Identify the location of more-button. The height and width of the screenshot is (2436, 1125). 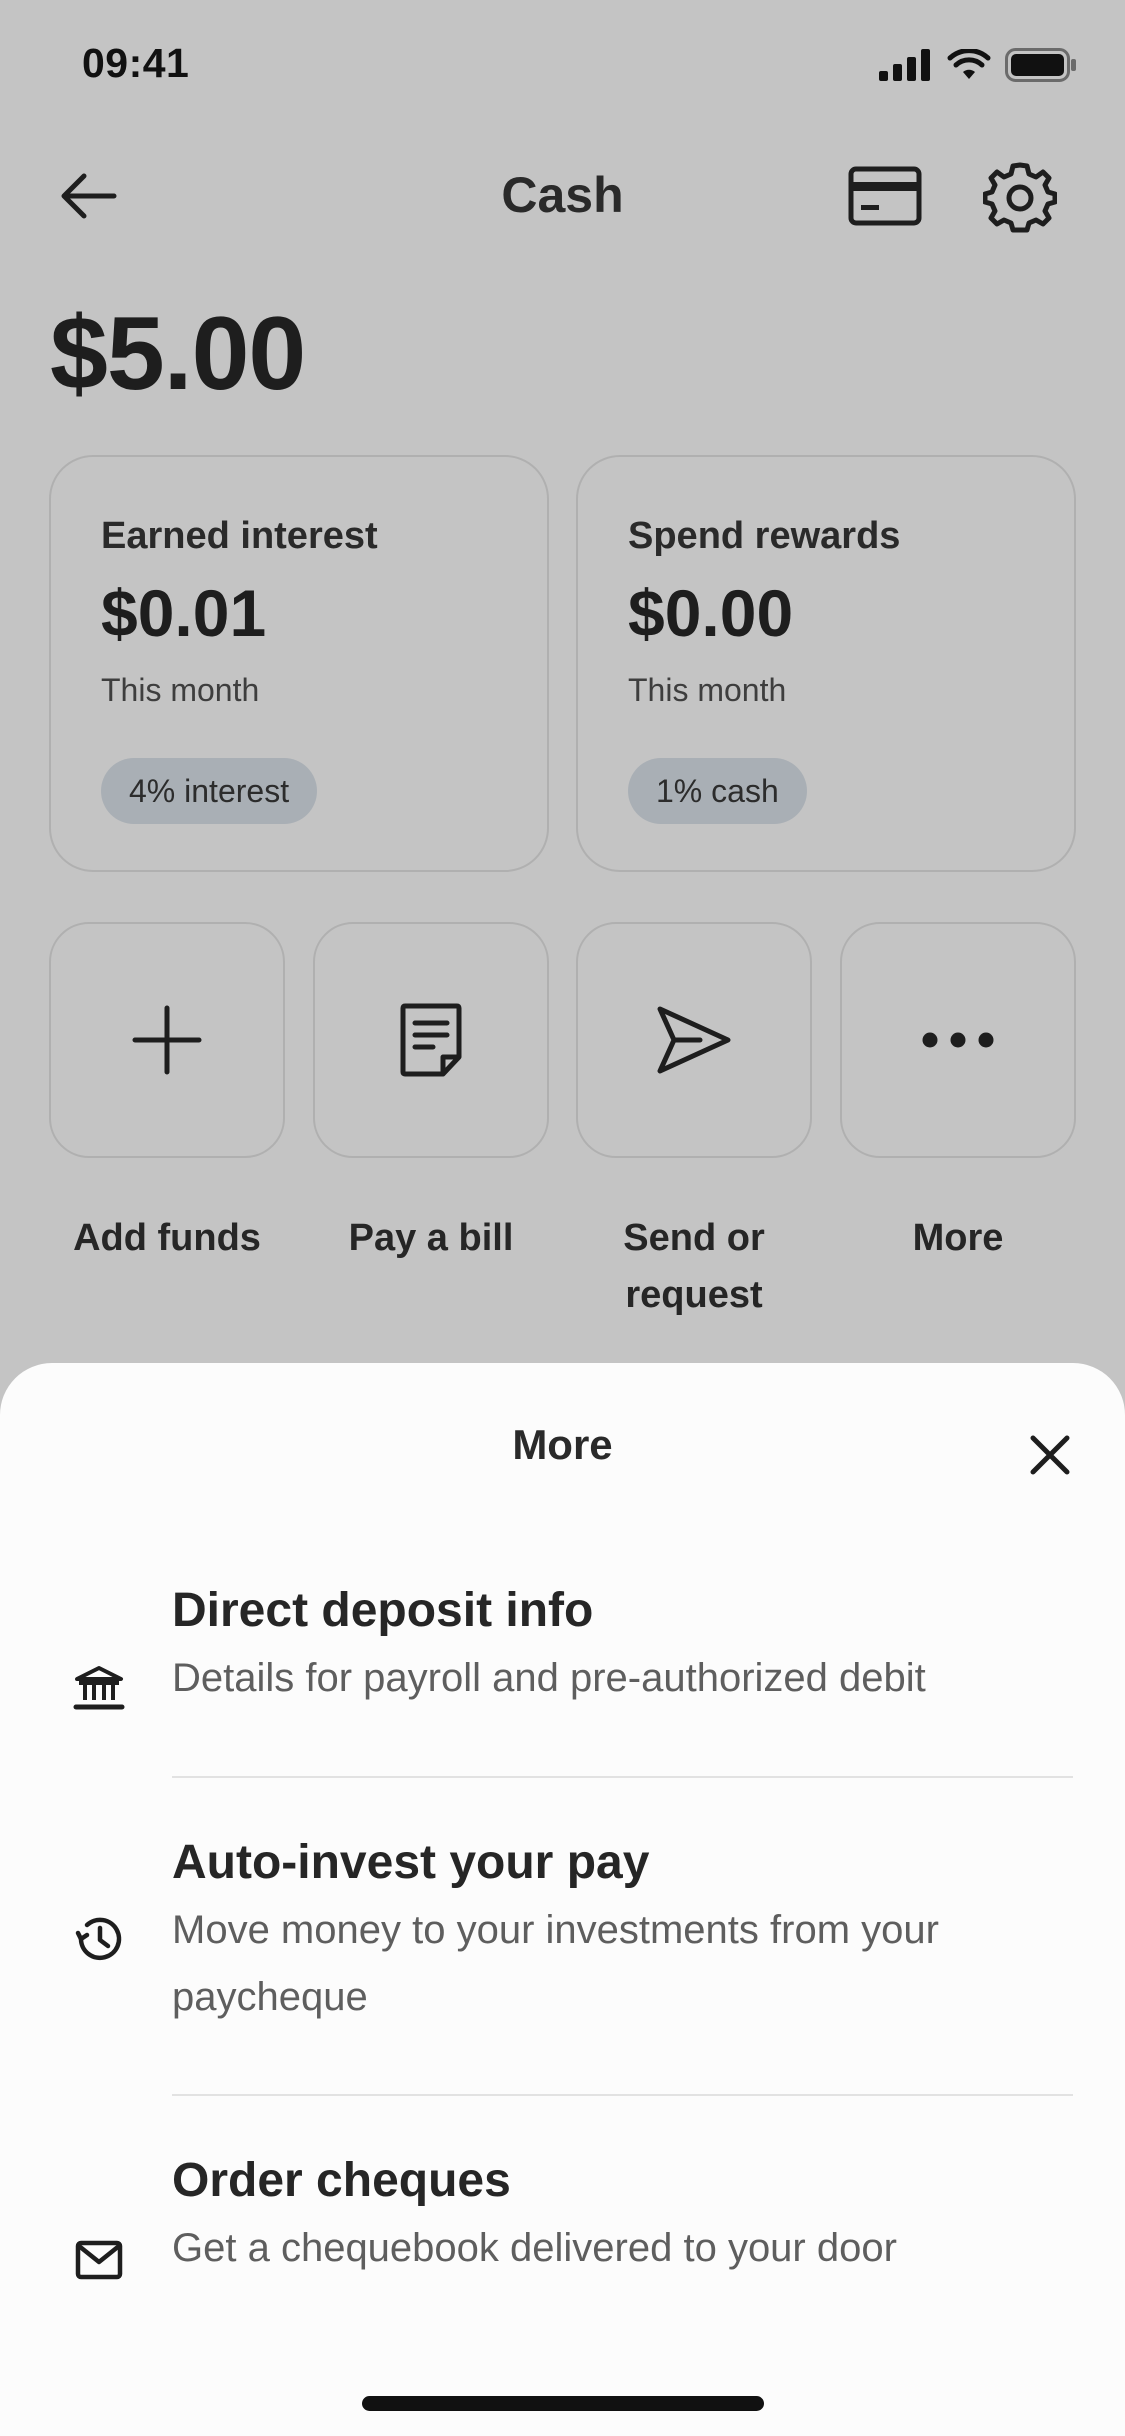
(958, 1040).